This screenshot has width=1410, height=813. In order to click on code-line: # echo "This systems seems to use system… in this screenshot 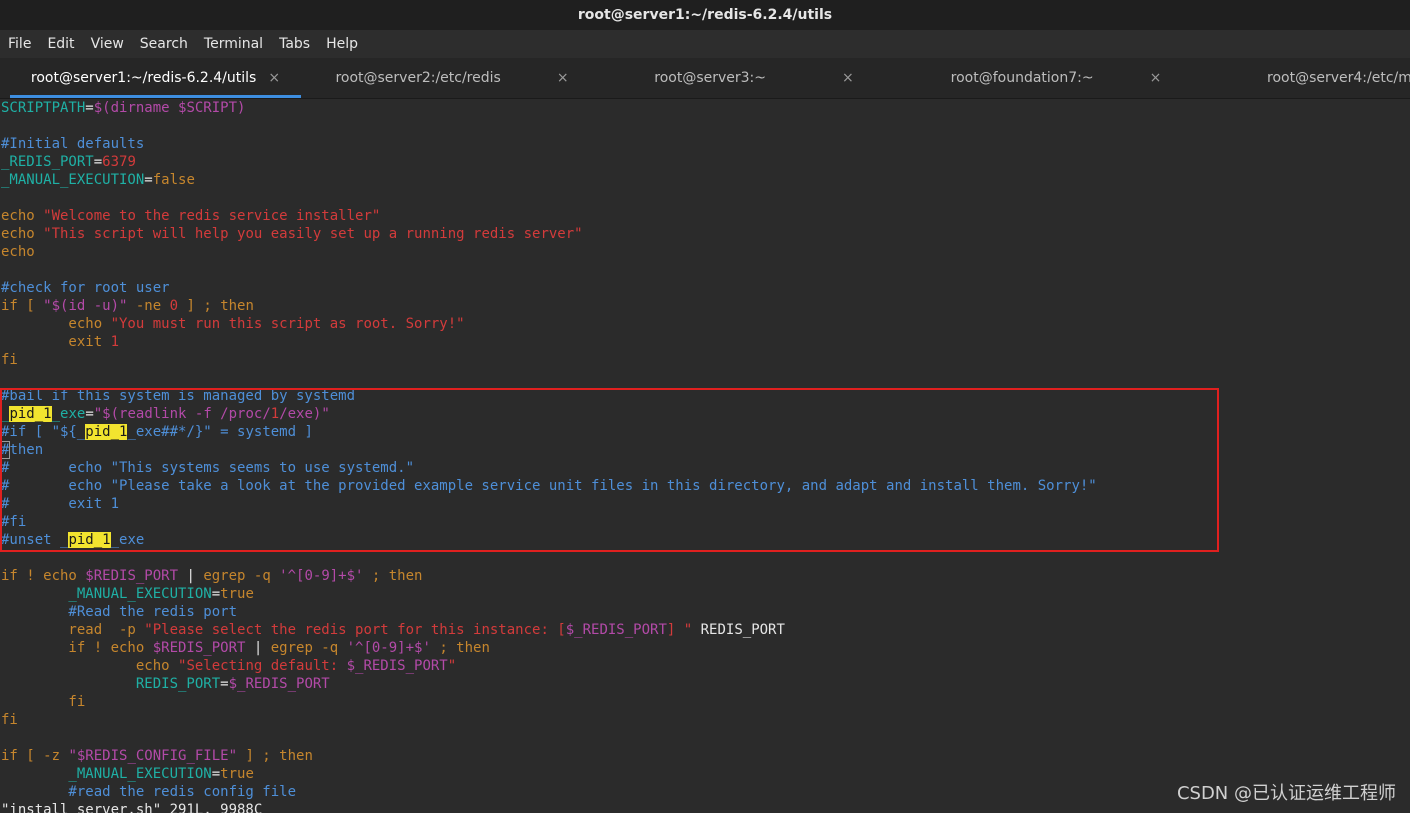, I will do `click(208, 468)`.